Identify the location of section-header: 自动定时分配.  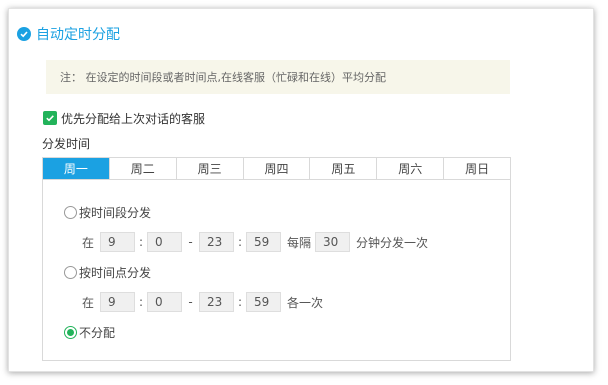
(68, 34).